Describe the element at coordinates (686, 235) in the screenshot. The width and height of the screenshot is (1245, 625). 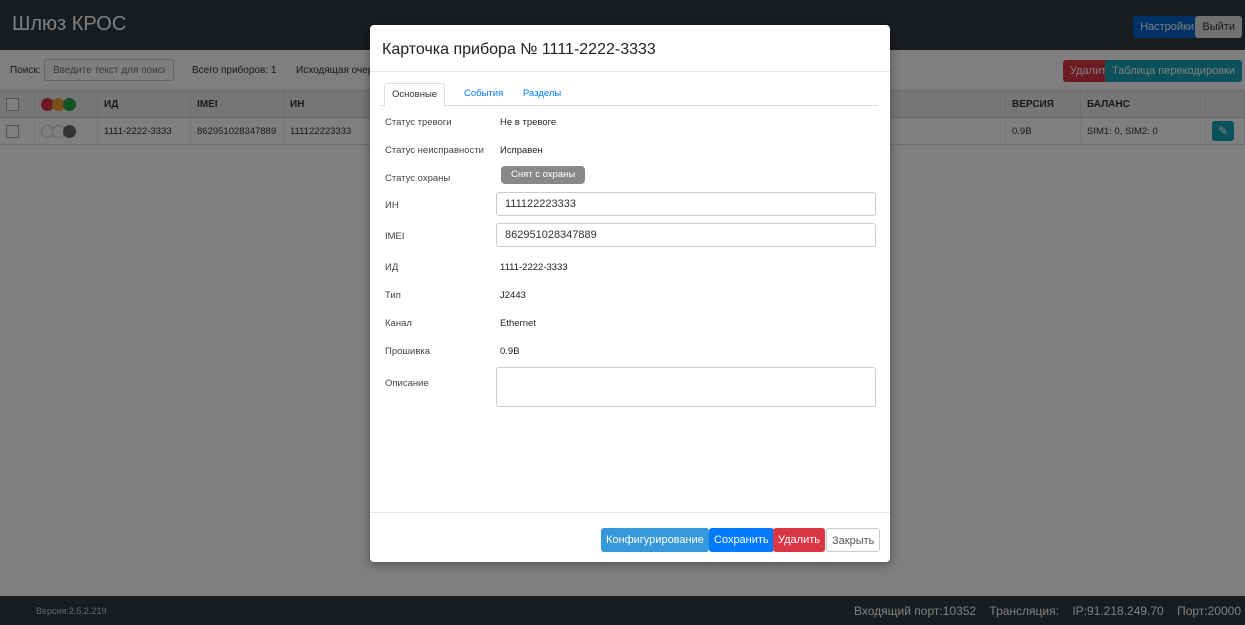
I see `imei-field` at that location.